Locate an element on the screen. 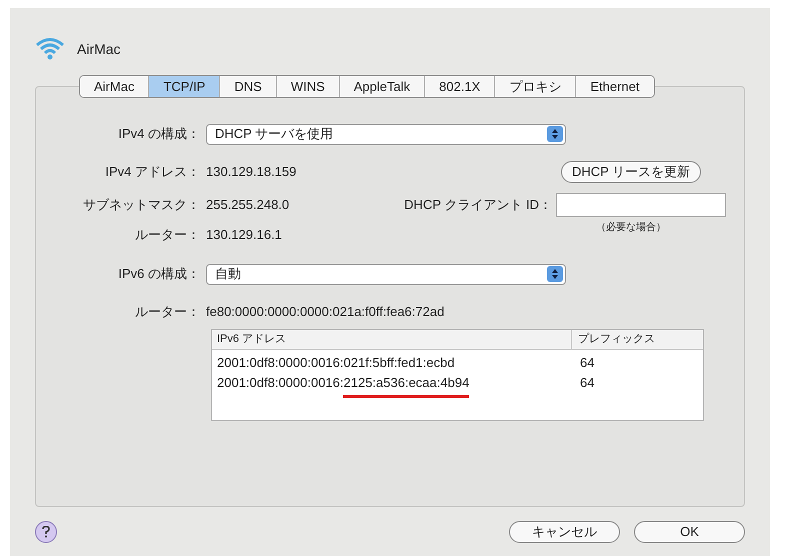  router-address: 130.129.16.1 is located at coordinates (244, 235).